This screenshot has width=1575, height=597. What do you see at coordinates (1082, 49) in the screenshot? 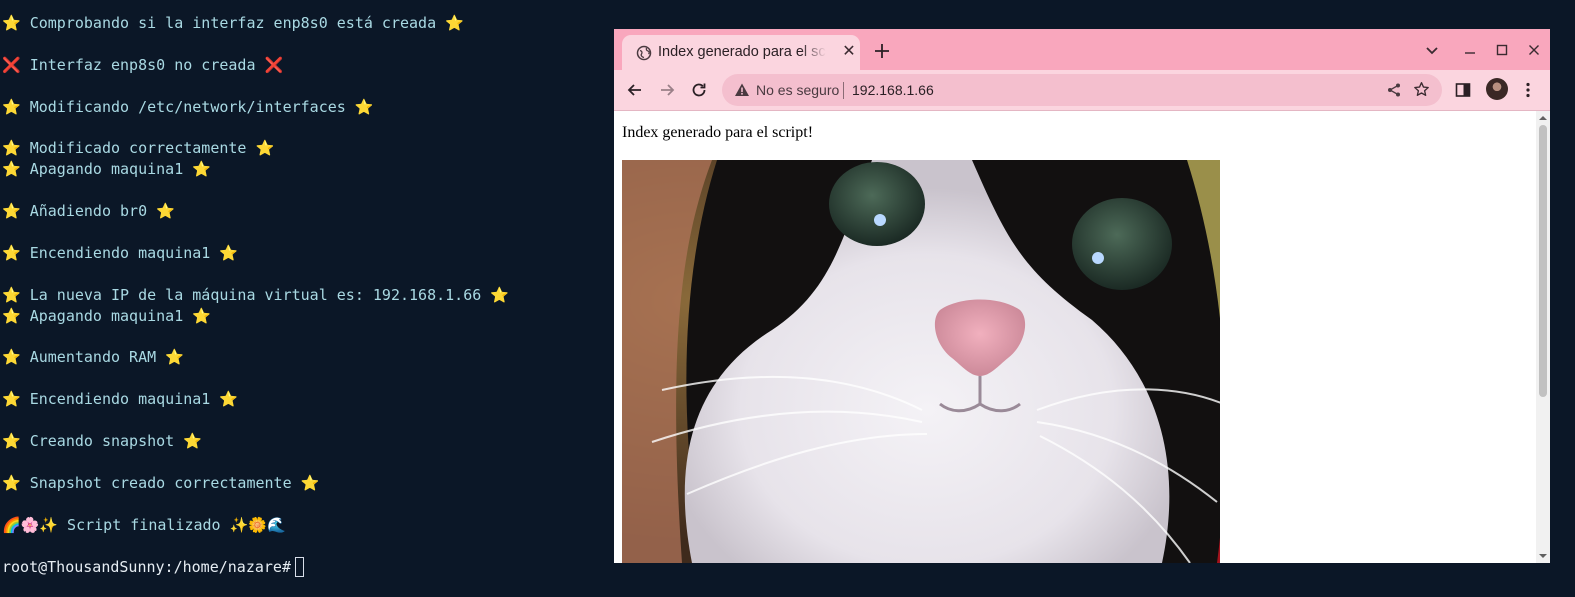
I see `tab-strip: Index generado para el script! ✕` at bounding box center [1082, 49].